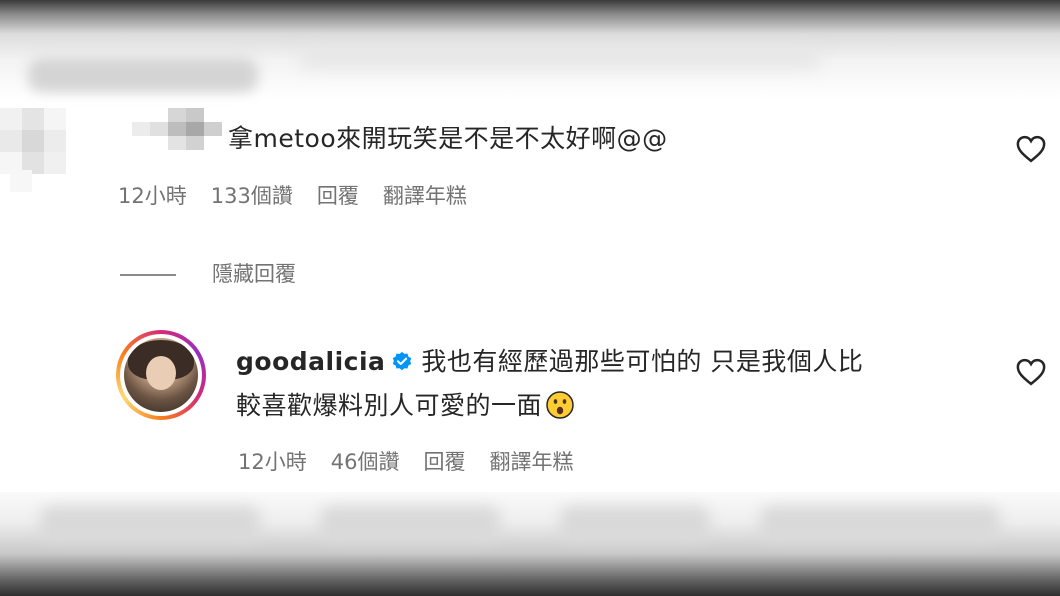  I want to click on comment-text: 拿metoo來開玩笑是不是不太好啊@@, so click(448, 138).